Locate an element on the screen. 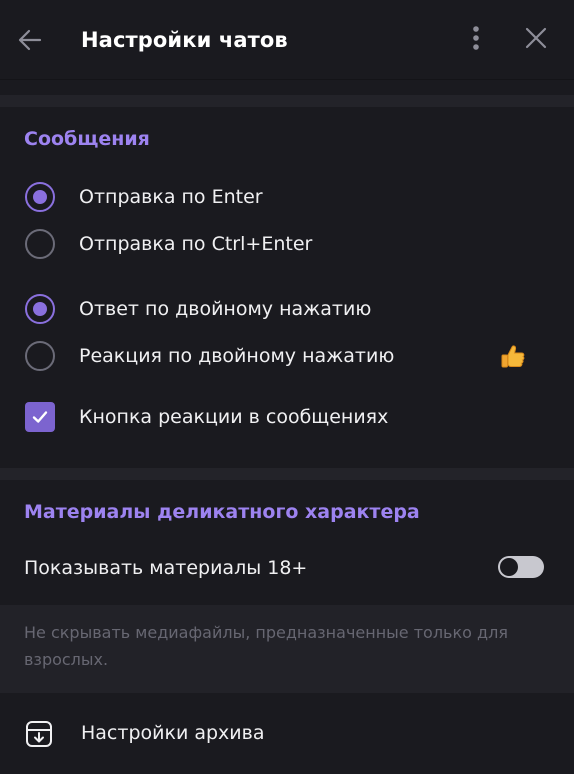 The height and width of the screenshot is (774, 574). double-tap-reaction-option: Реакция по двойному нажатию is located at coordinates (287, 356).